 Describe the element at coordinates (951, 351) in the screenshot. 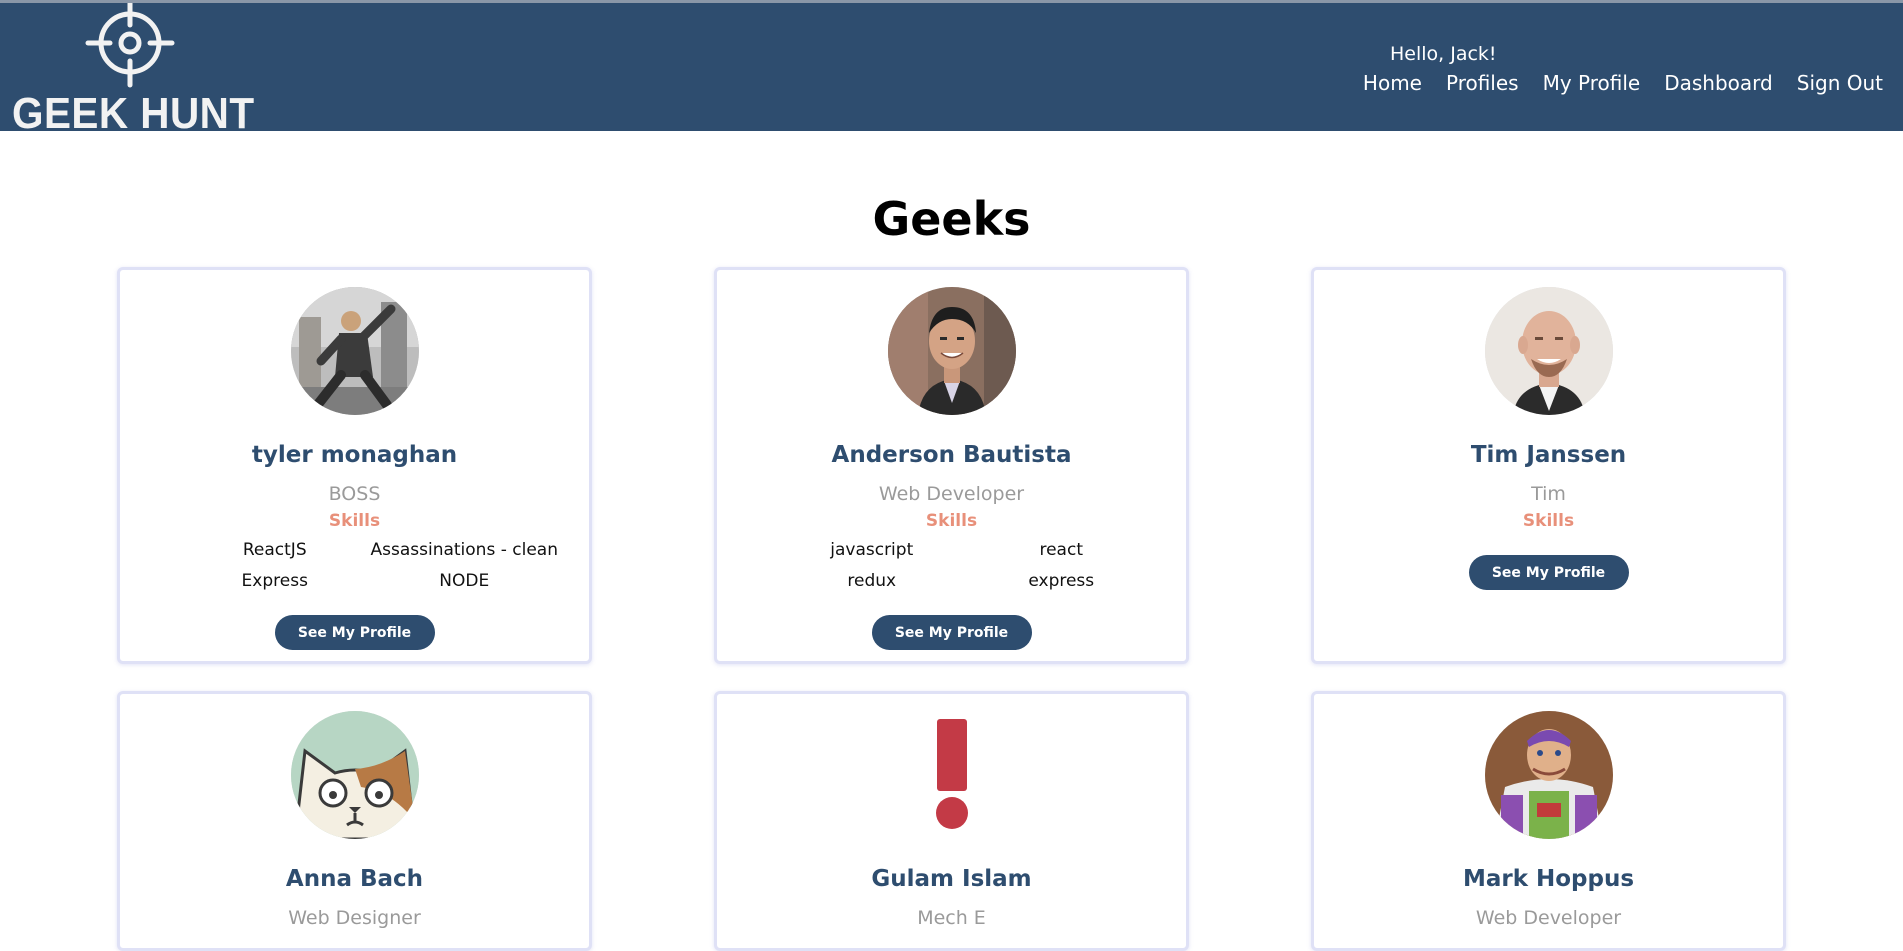

I see `photo-person-smiling-icon` at that location.